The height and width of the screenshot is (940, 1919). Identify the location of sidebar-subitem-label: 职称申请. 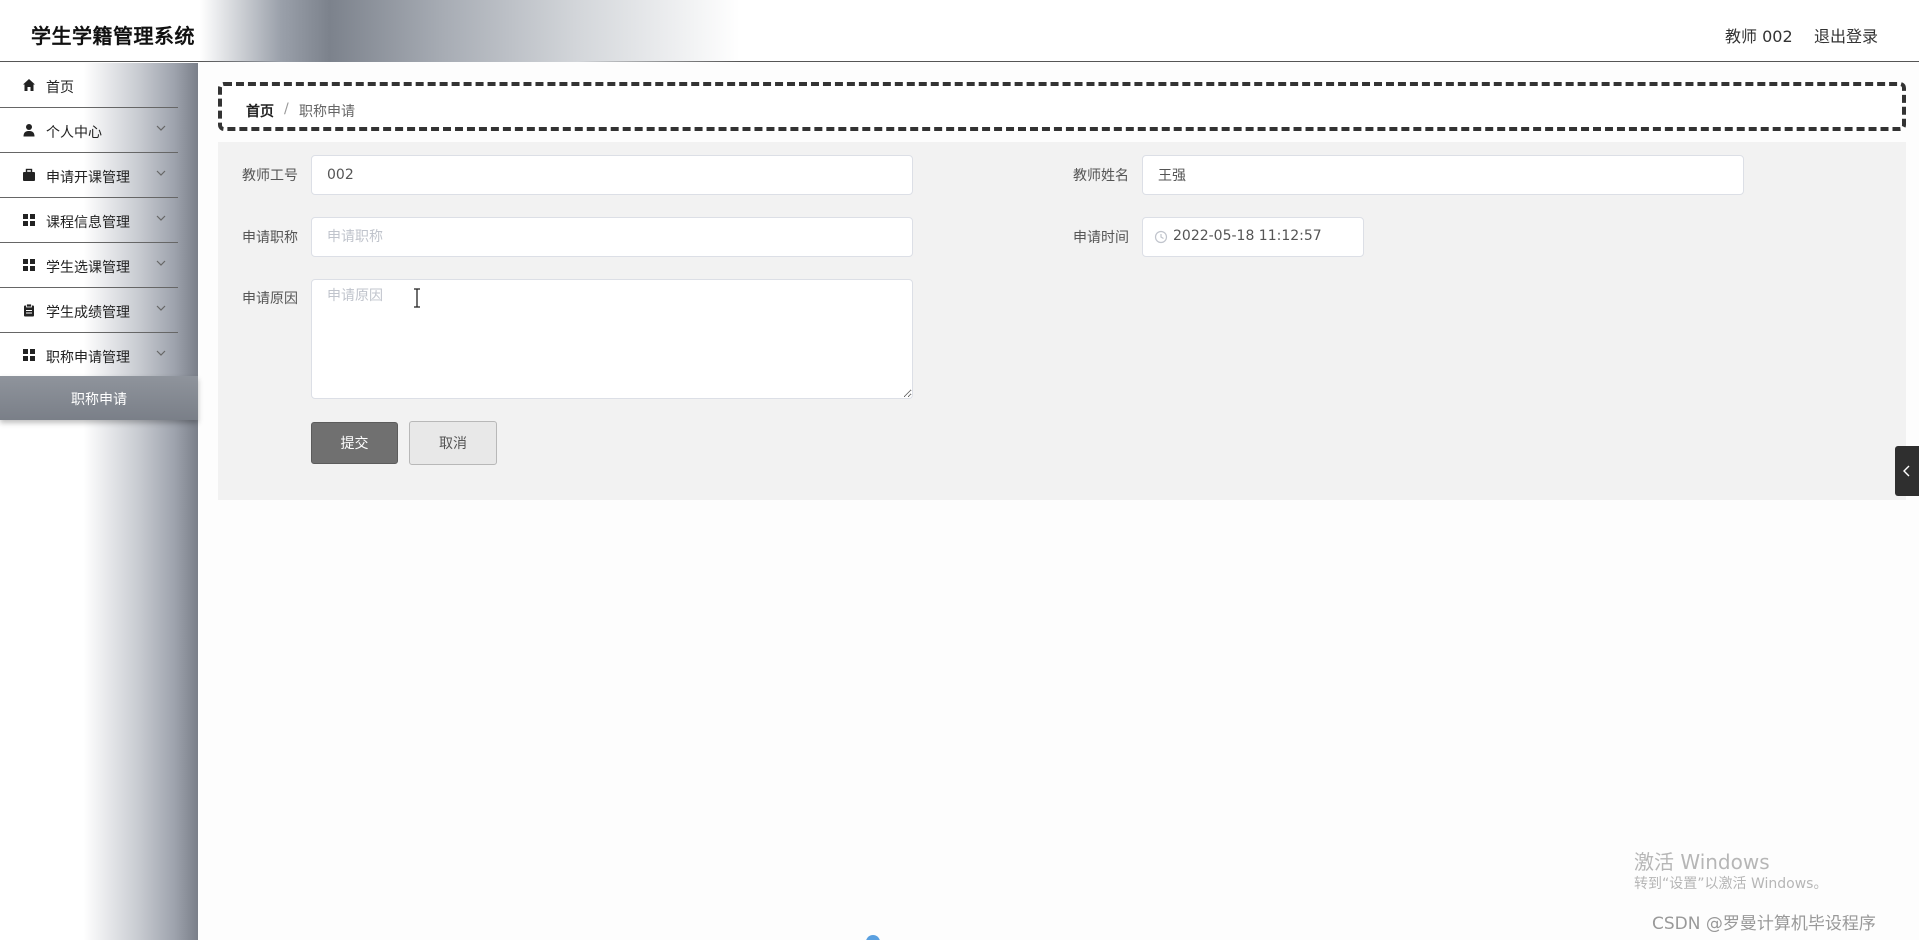
(99, 400).